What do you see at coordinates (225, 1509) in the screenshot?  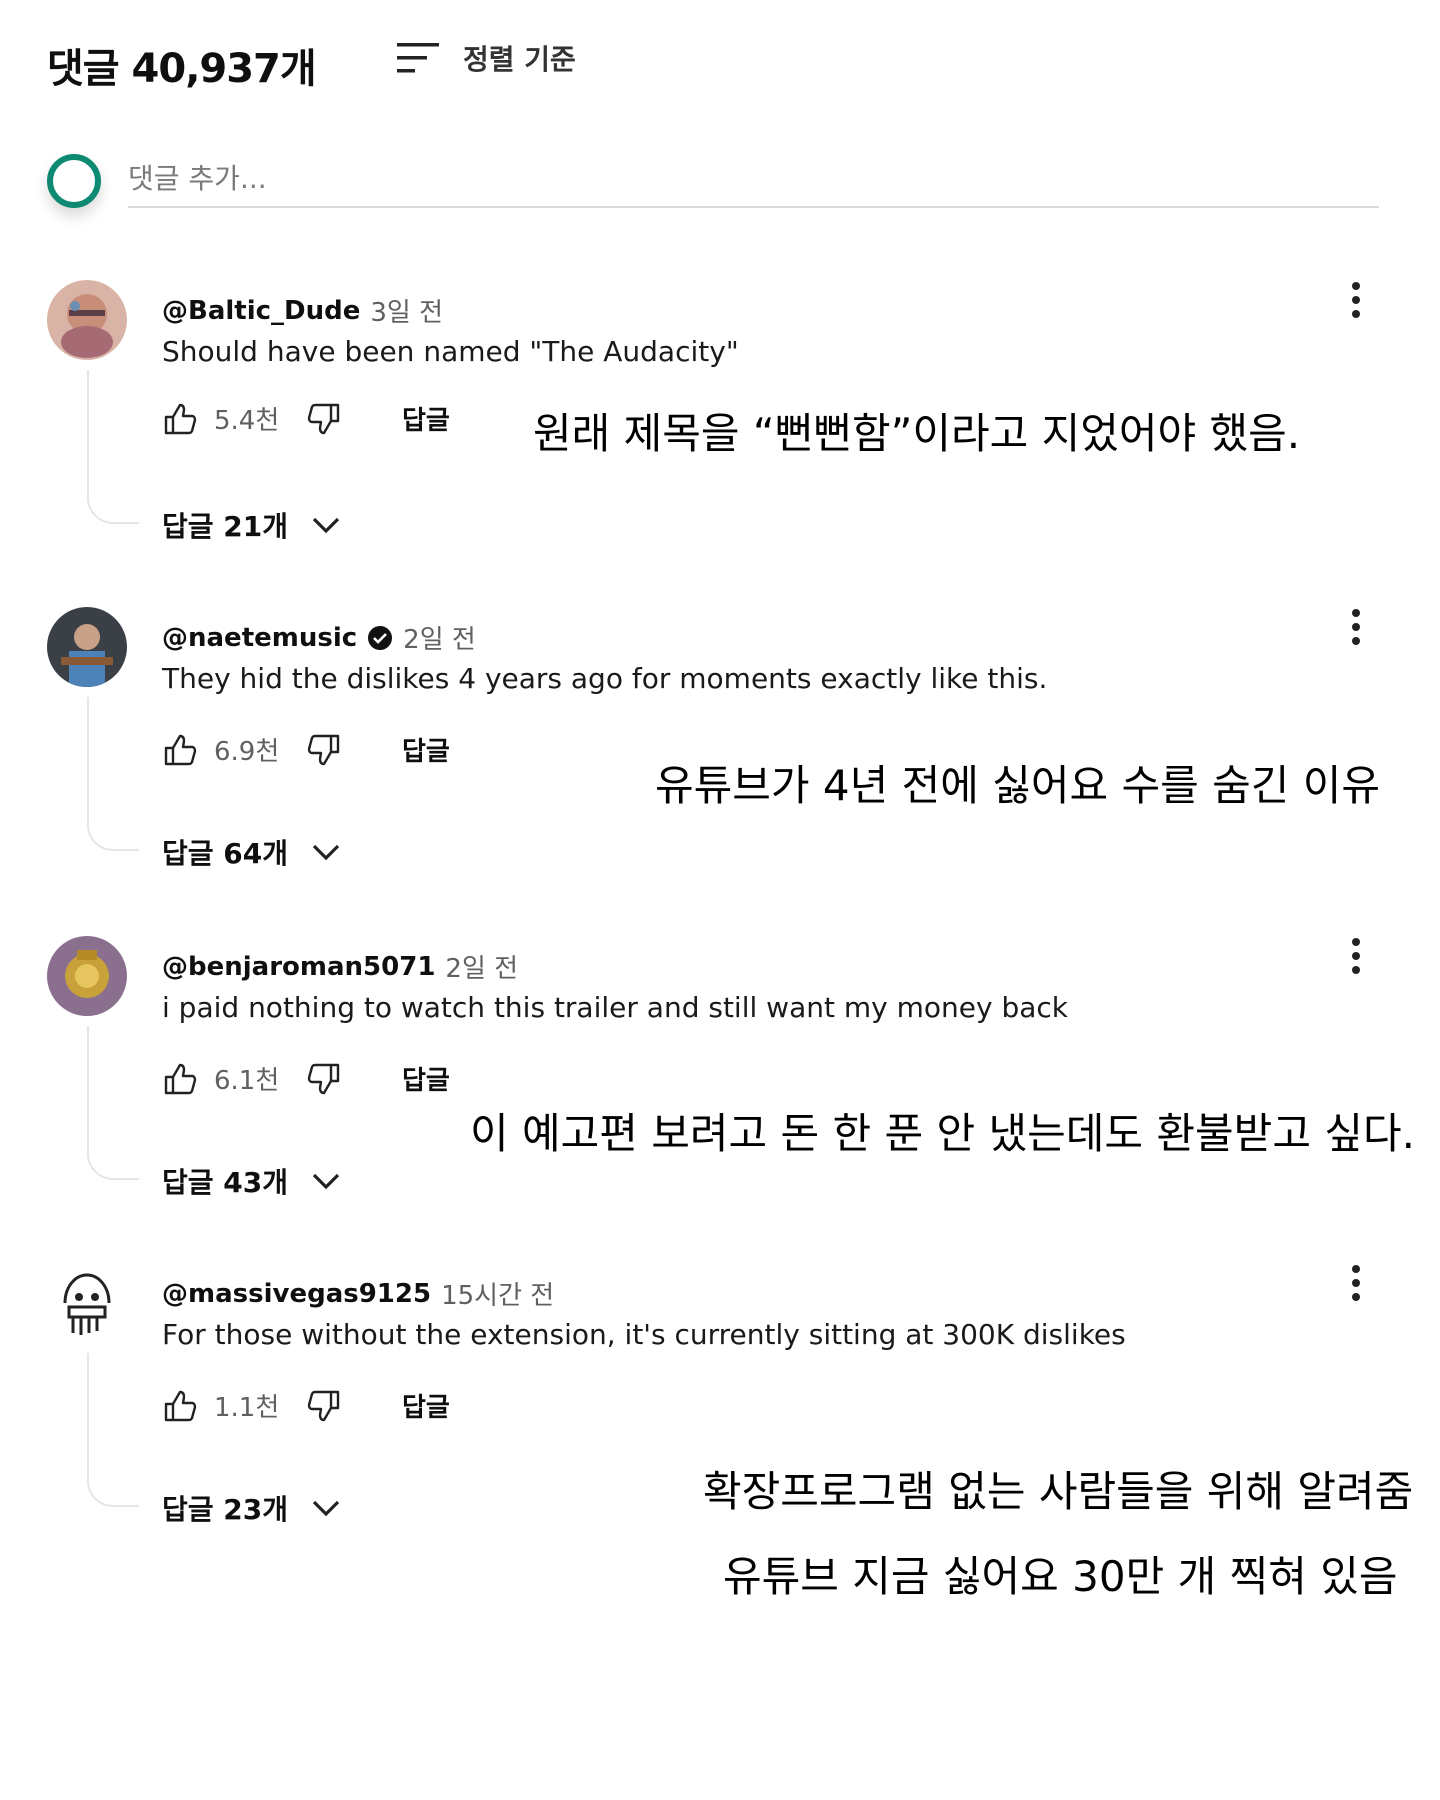 I see `replies-label: 답글 23개` at bounding box center [225, 1509].